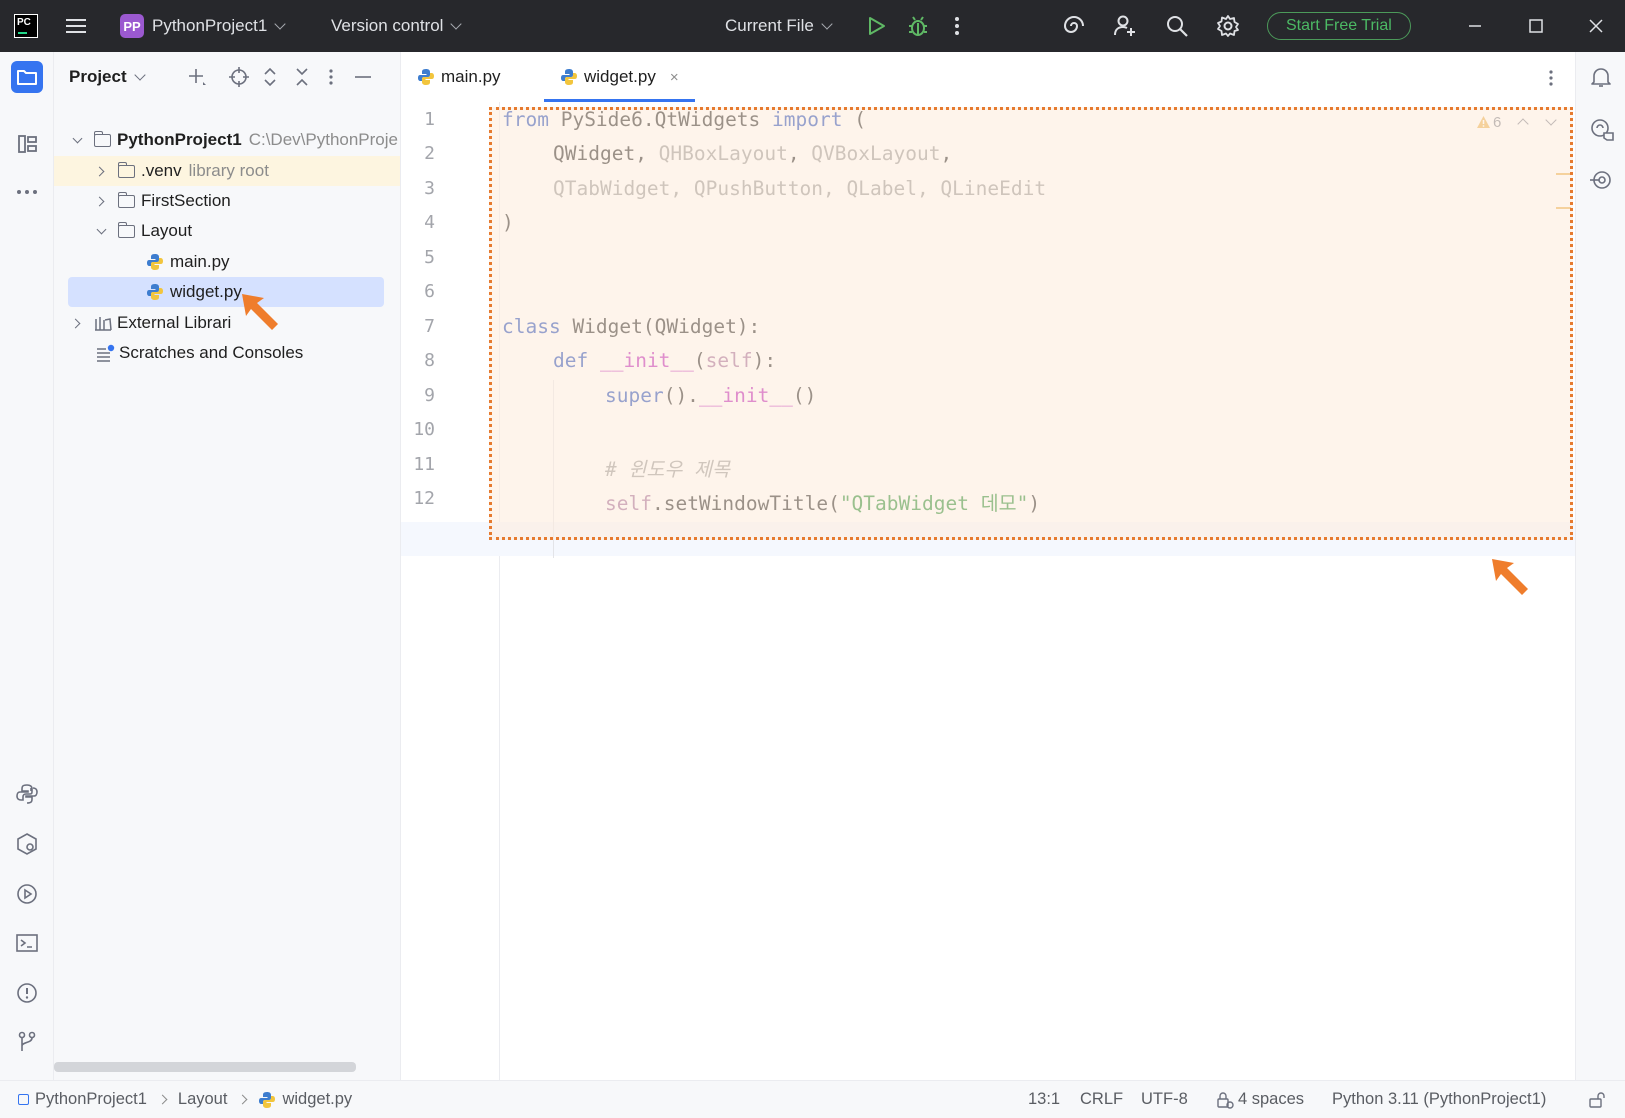  I want to click on options-vertical-icon, so click(331, 77).